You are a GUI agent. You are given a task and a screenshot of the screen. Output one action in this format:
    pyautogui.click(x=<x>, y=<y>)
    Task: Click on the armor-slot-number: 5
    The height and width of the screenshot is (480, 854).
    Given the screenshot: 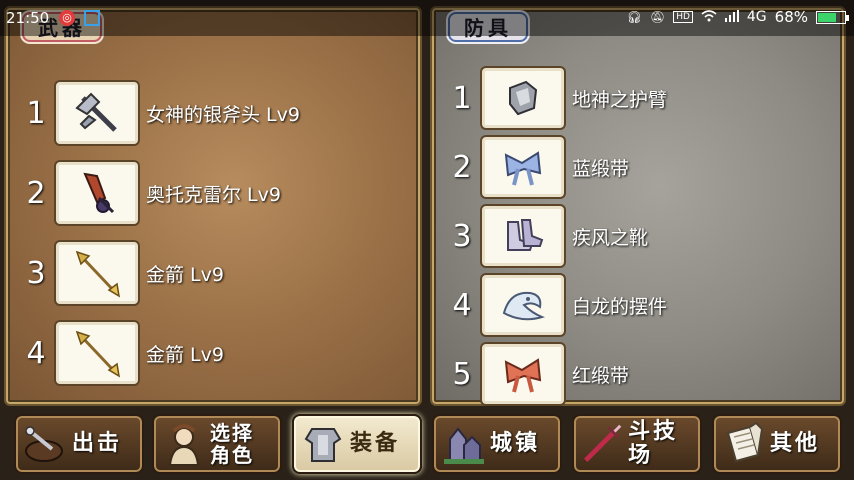 What is the action you would take?
    pyautogui.click(x=462, y=374)
    